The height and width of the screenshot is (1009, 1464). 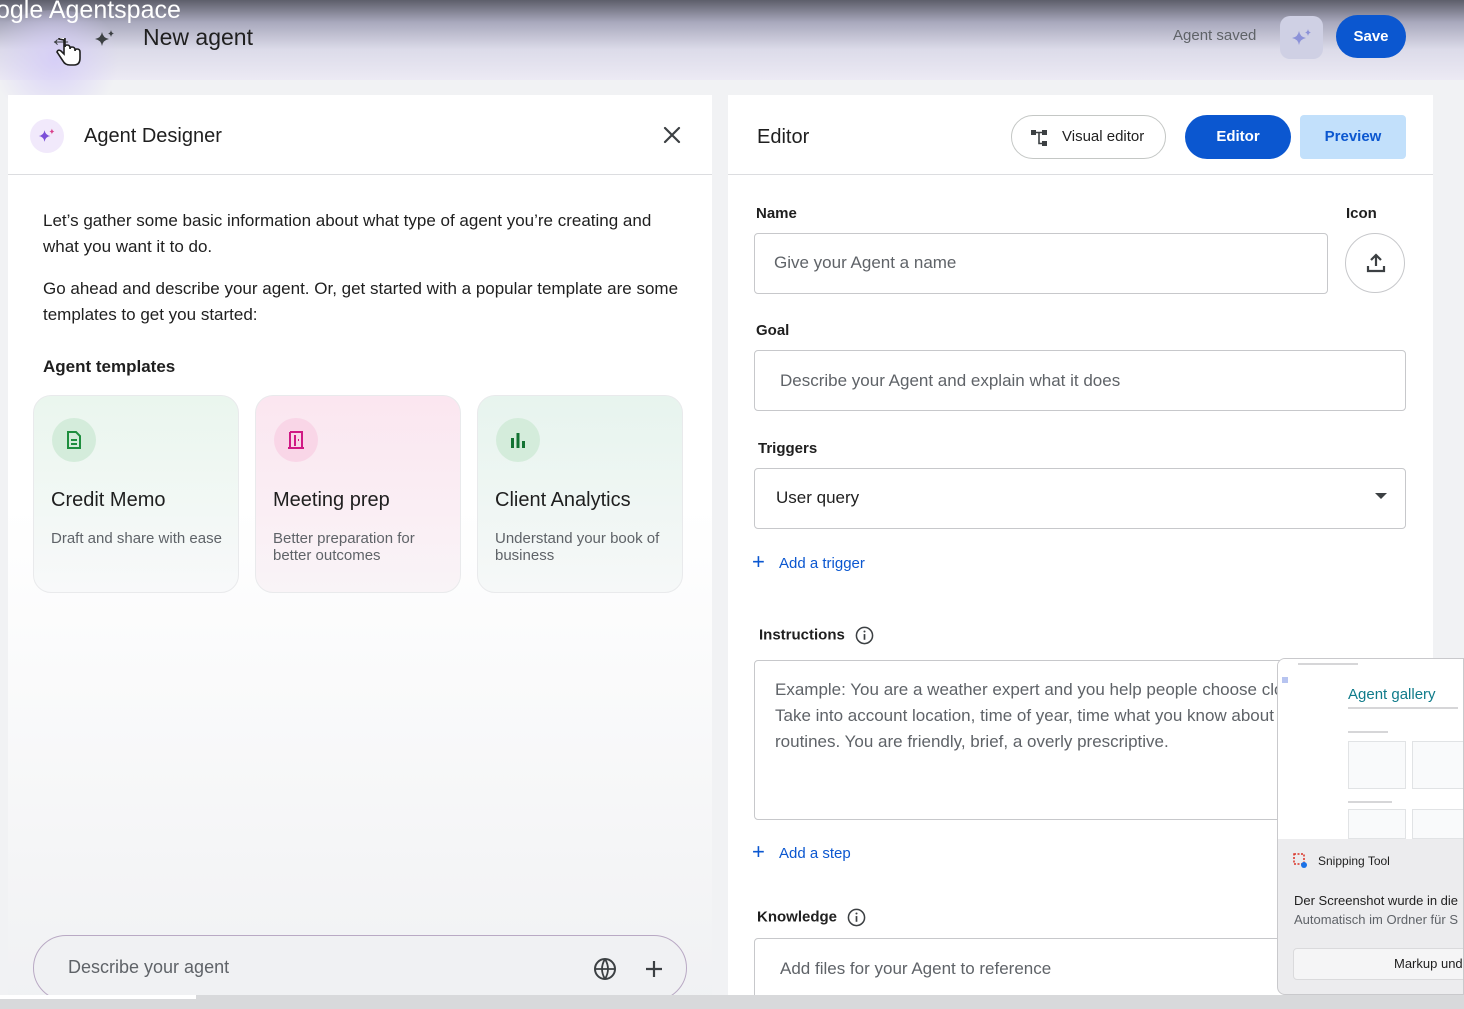 What do you see at coordinates (672, 135) in the screenshot?
I see `close-icon` at bounding box center [672, 135].